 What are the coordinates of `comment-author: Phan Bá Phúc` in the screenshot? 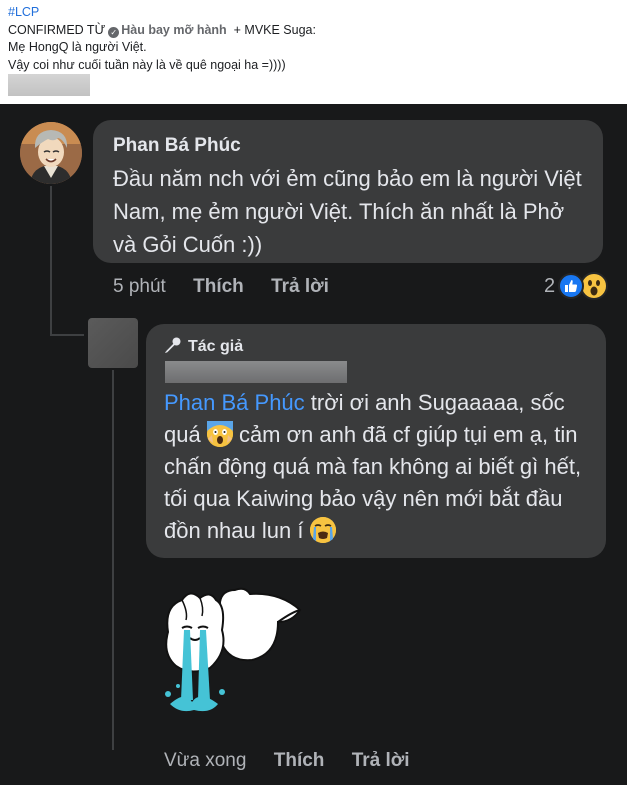 It's located at (348, 146).